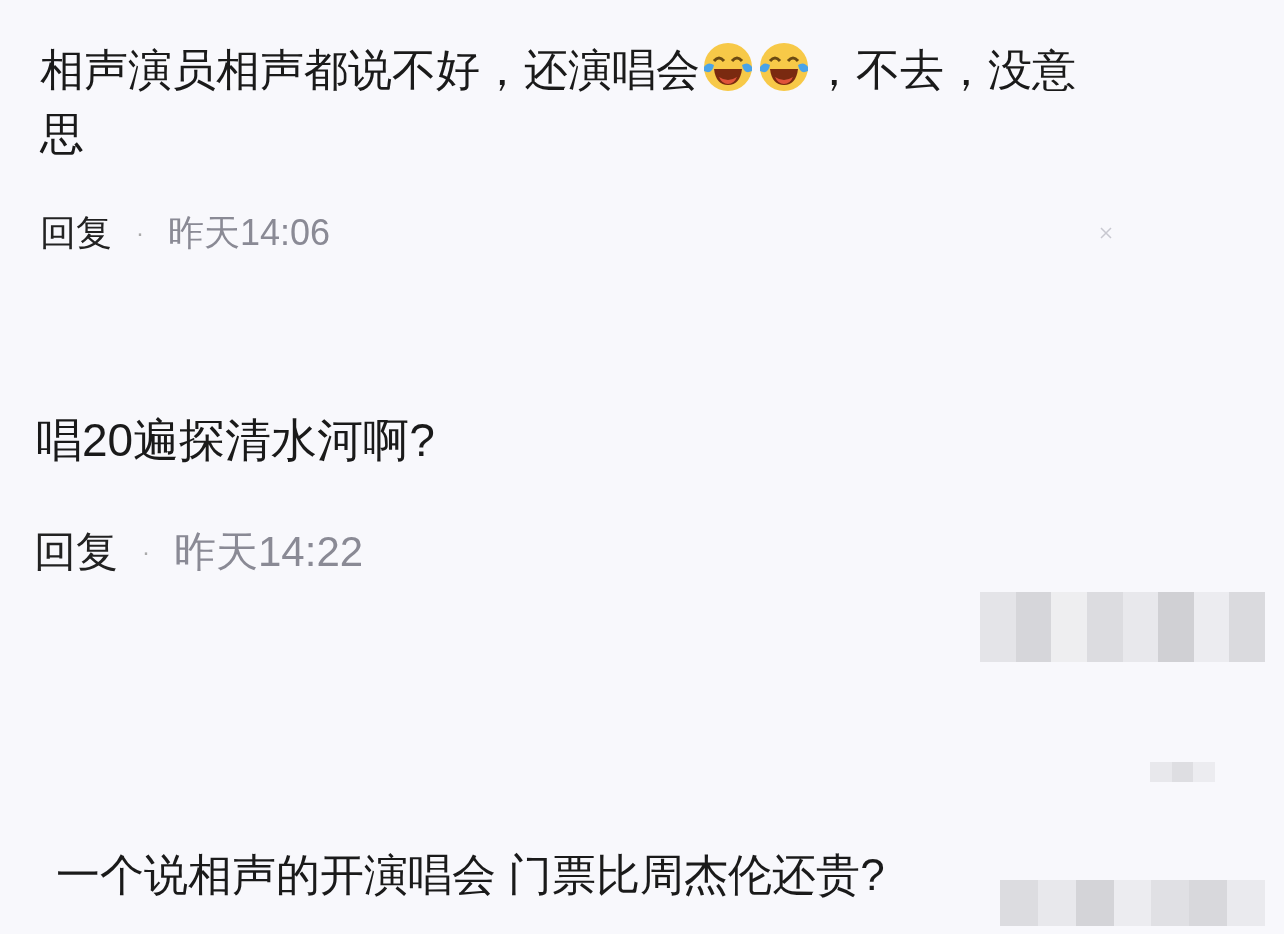 The width and height of the screenshot is (1284, 934). I want to click on comment-text: 相声演员相声都说不好，还演唱会 ，不去，没意思, so click(562, 102).